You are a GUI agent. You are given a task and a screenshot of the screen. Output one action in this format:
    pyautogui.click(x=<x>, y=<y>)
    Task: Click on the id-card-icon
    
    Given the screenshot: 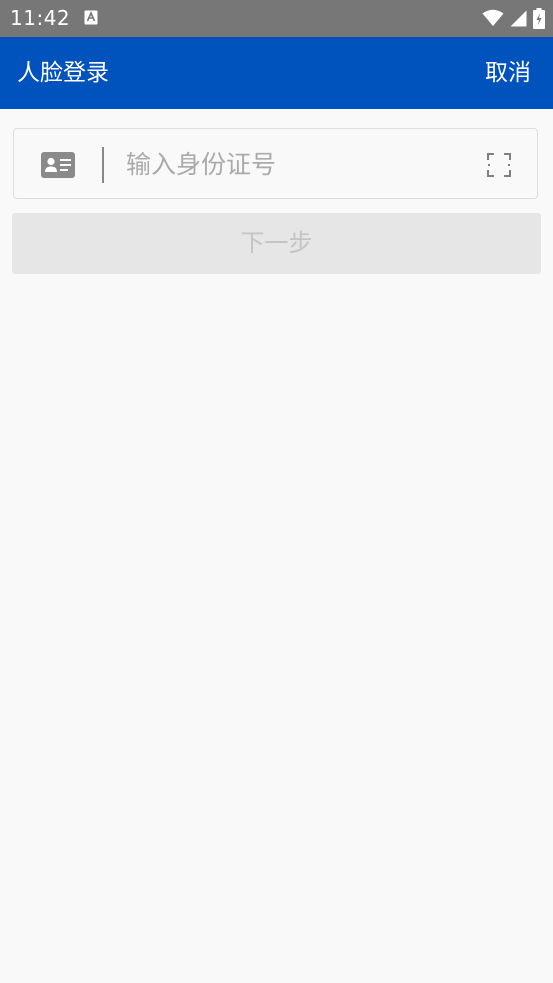 What is the action you would take?
    pyautogui.click(x=58, y=165)
    